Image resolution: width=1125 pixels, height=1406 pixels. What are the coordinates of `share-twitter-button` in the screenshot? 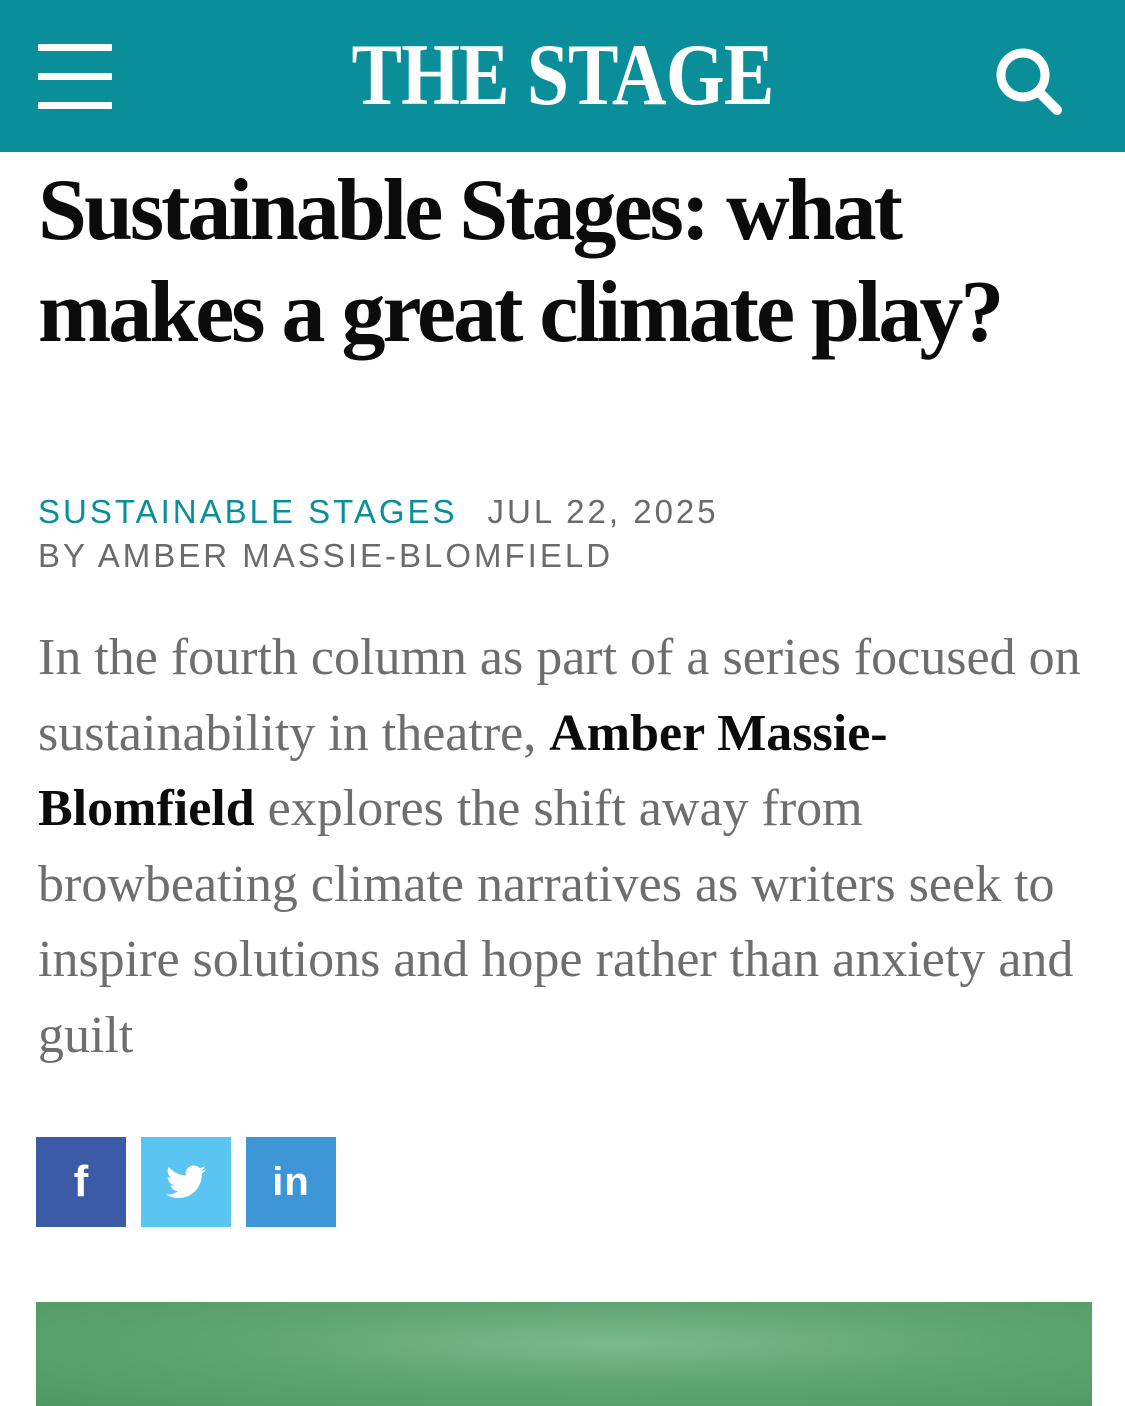 It's located at (186, 1182).